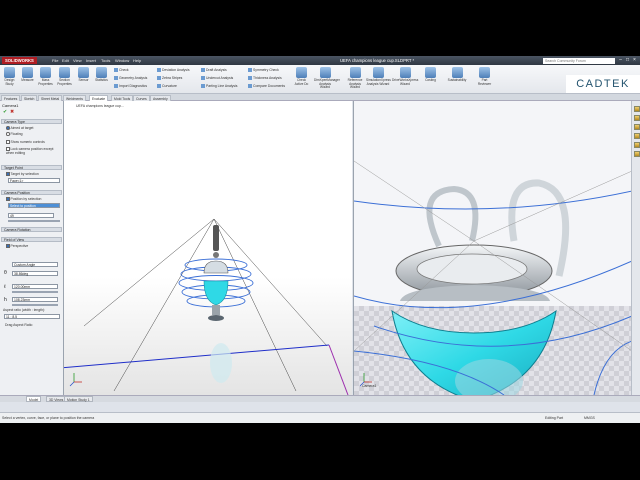  I want to click on aspect-ratio-field: 11 : 8.5, so click(32, 316).